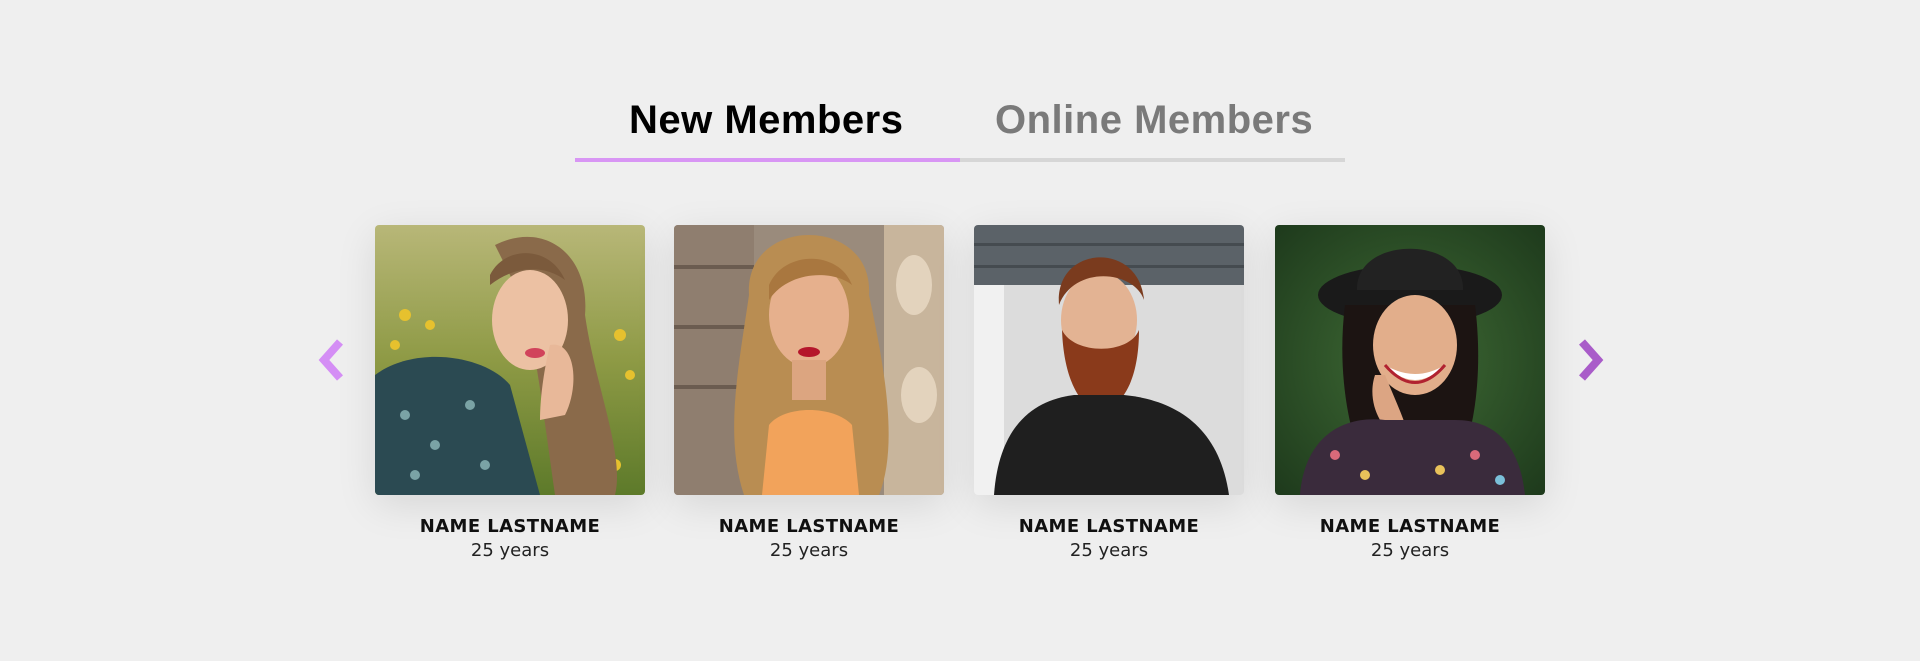 This screenshot has height=661, width=1920. I want to click on chevron-left-icon, so click(330, 360).